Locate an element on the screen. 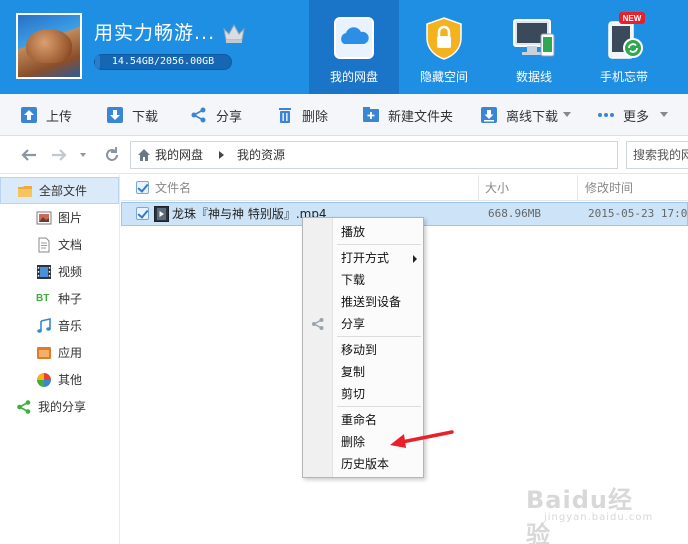  storage-quota-bar: 14.54GB/2056.00GB is located at coordinates (163, 62).